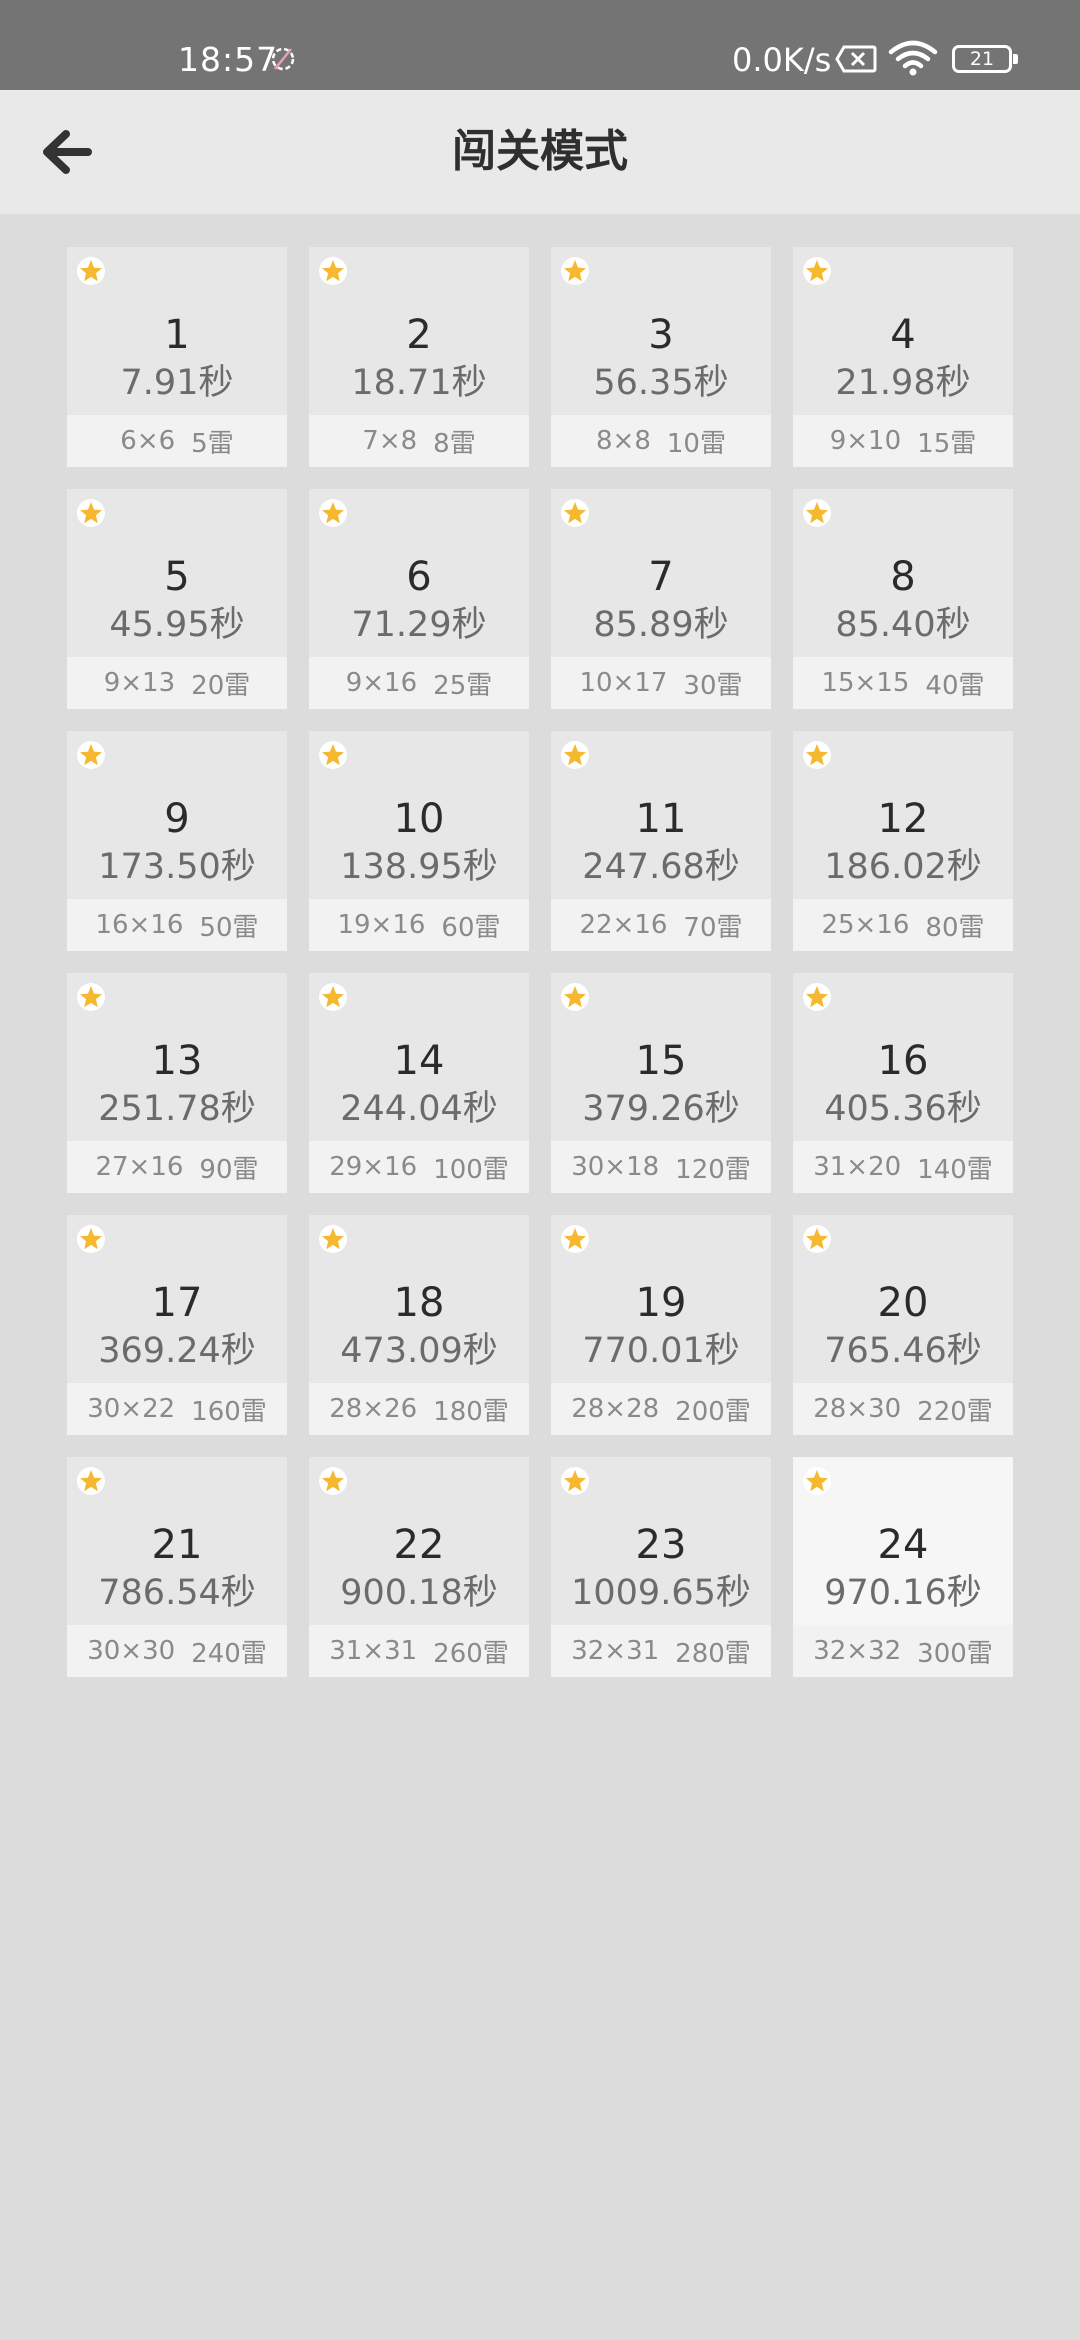 The image size is (1080, 2340). I want to click on best-time: 1009.65秒, so click(661, 1593).